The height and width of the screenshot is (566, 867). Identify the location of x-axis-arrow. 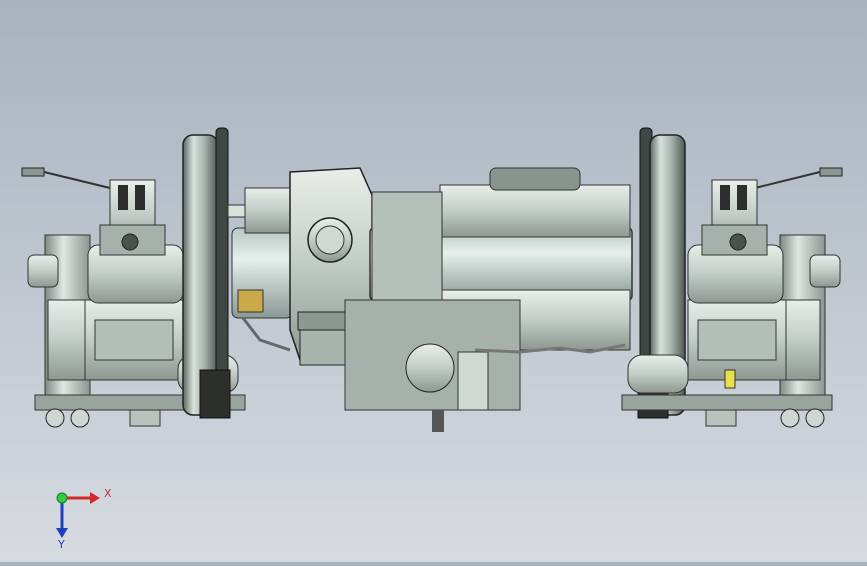
(81, 498).